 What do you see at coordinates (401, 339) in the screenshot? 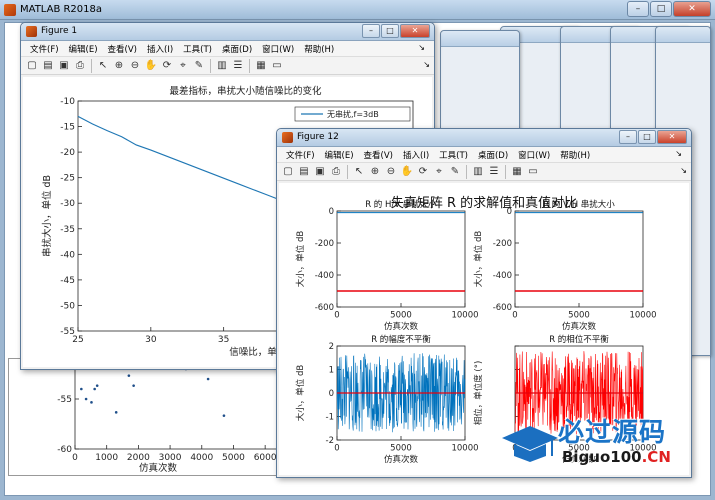
I see `subplot-title: R 的幅度不平衡` at bounding box center [401, 339].